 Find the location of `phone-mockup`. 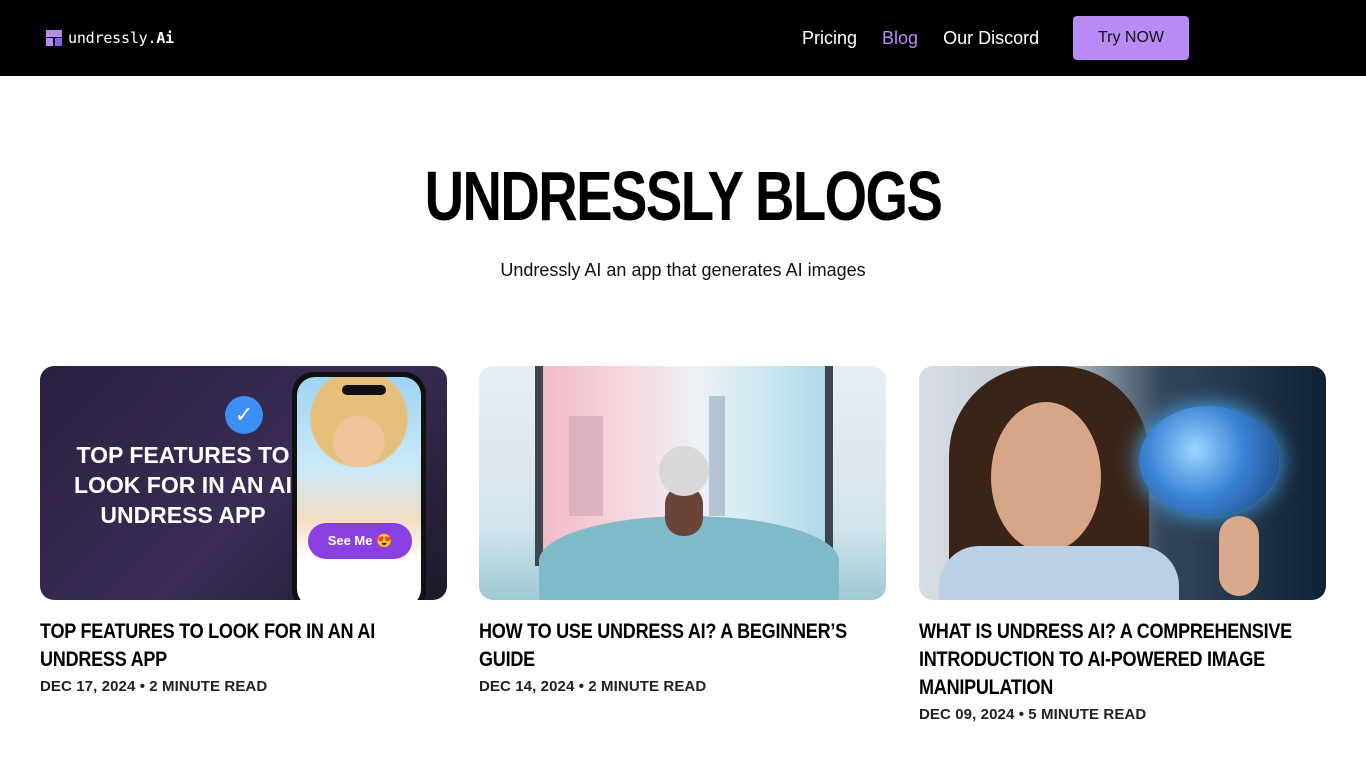

phone-mockup is located at coordinates (359, 486).